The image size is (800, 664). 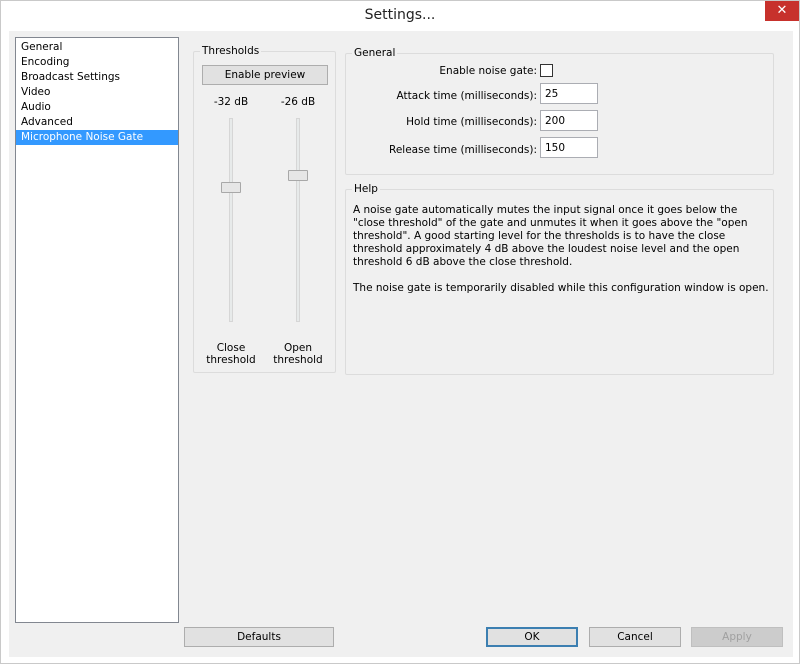 I want to click on open-threshold-slider-track, so click(x=298, y=220).